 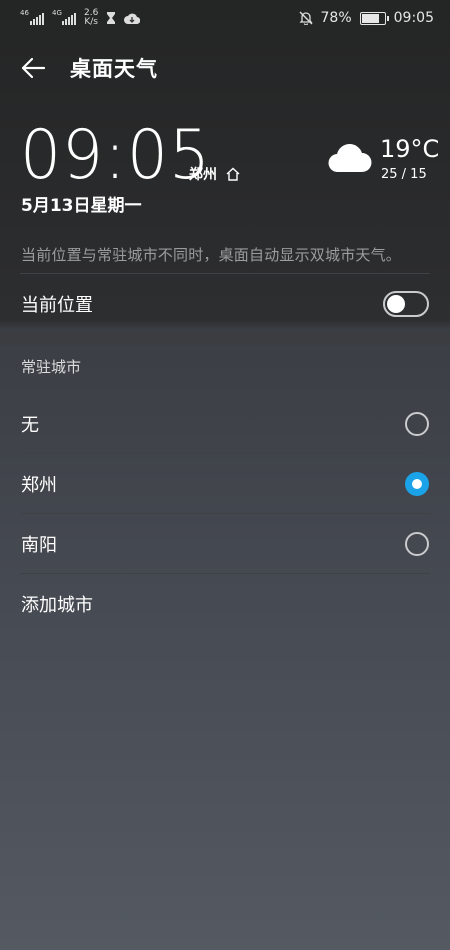 What do you see at coordinates (225, 304) in the screenshot?
I see `current-location-row: 当前位置` at bounding box center [225, 304].